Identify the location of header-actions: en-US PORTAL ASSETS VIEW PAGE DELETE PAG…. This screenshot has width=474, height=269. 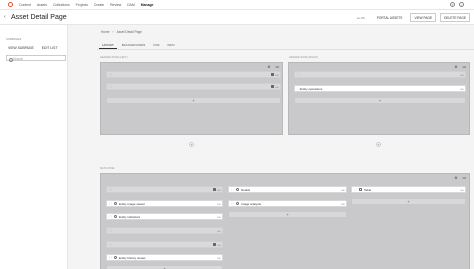
(413, 18).